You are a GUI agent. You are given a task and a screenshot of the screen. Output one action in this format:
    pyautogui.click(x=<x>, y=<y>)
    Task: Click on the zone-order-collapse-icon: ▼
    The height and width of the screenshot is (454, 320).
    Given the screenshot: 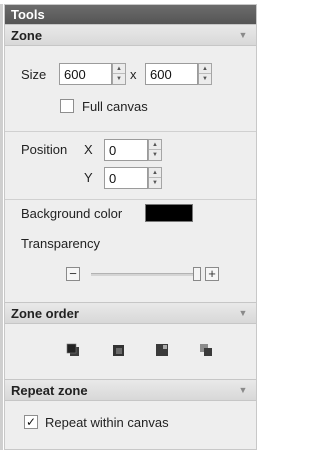 What is the action you would take?
    pyautogui.click(x=243, y=313)
    